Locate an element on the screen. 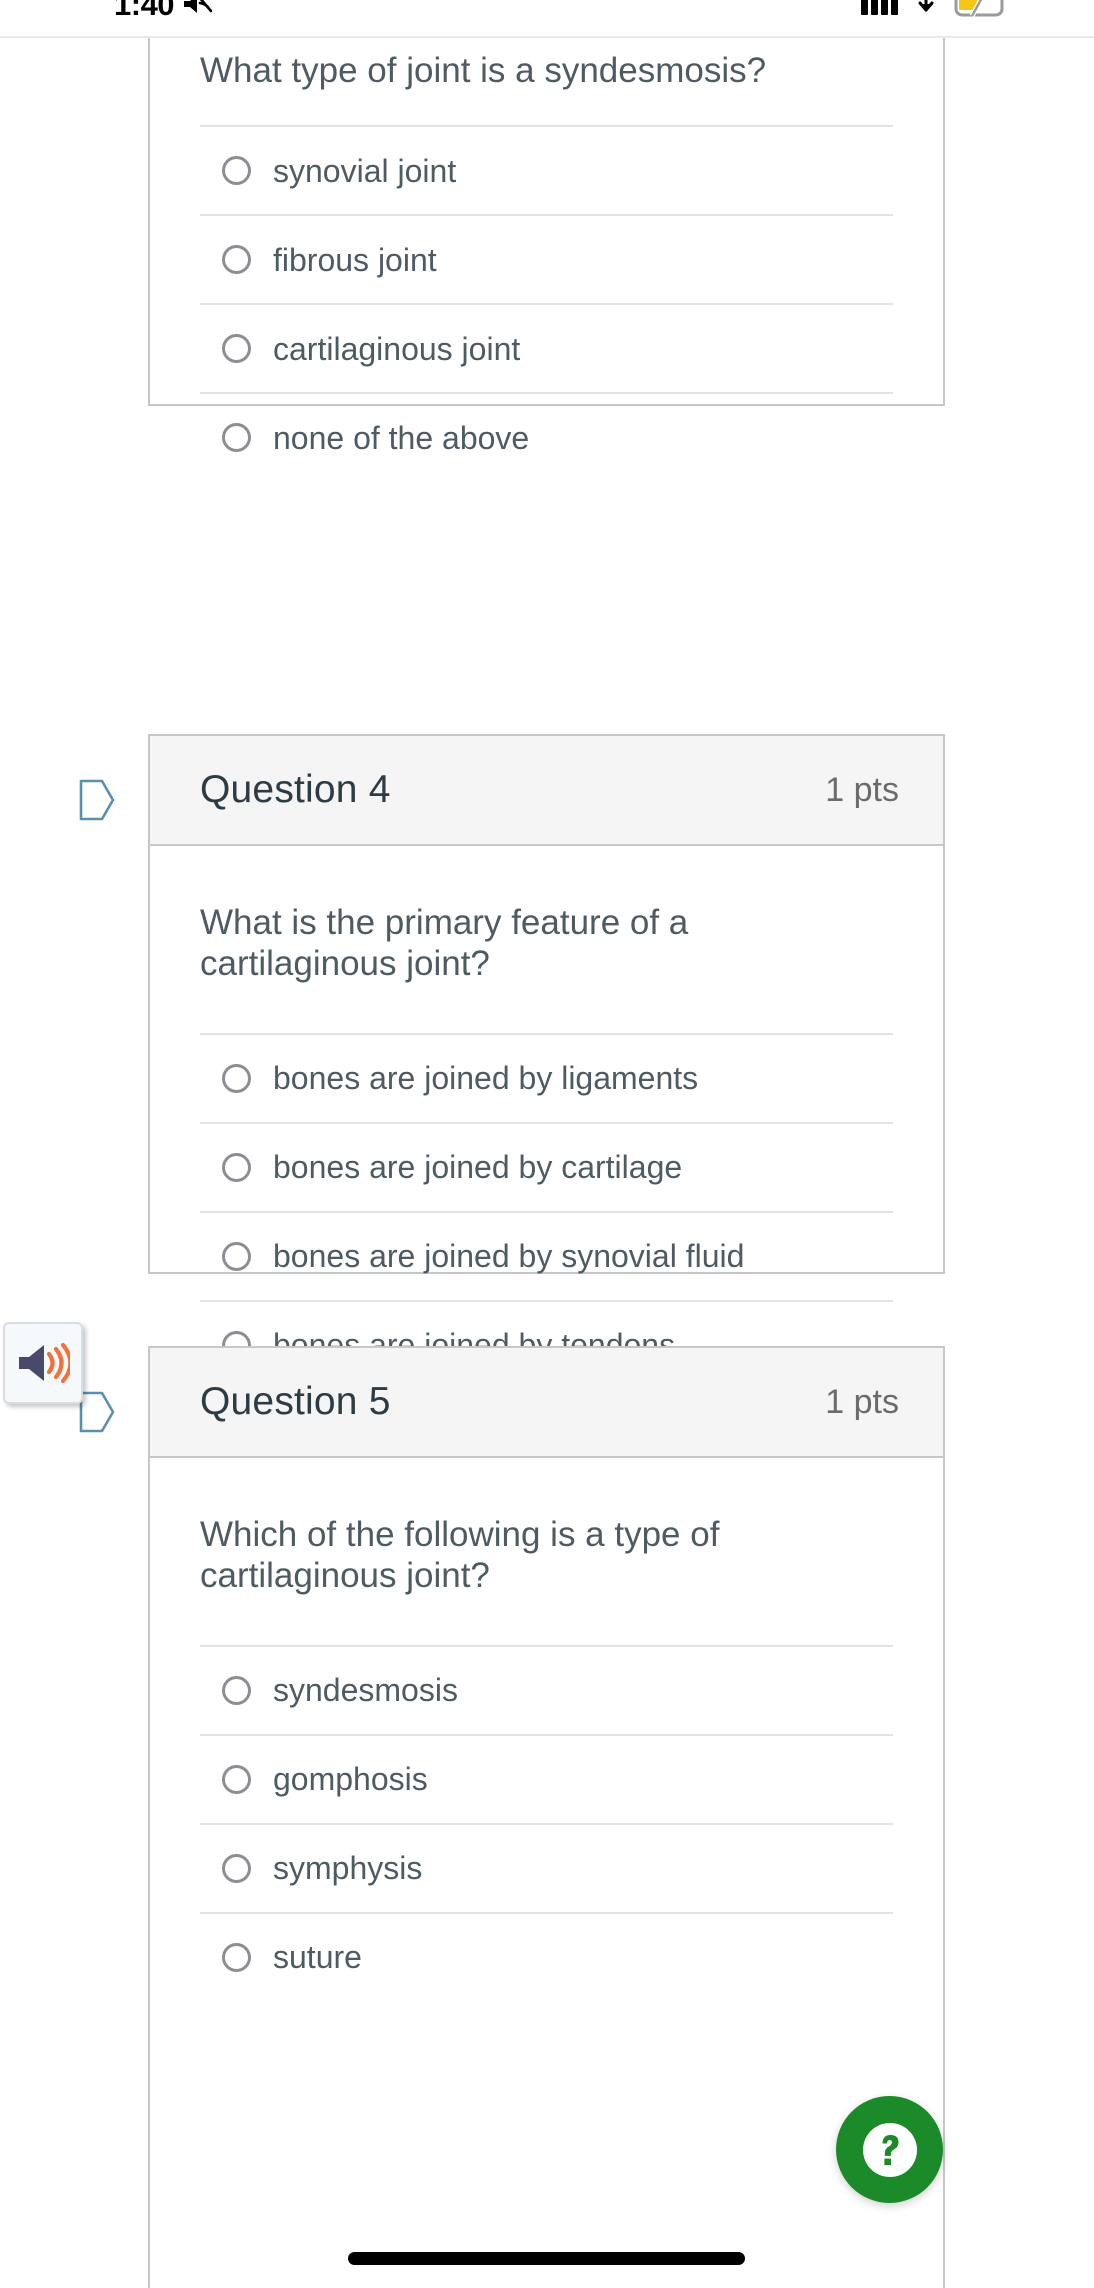 This screenshot has width=1094, height=2288. download-arrow-icon is located at coordinates (926, 6).